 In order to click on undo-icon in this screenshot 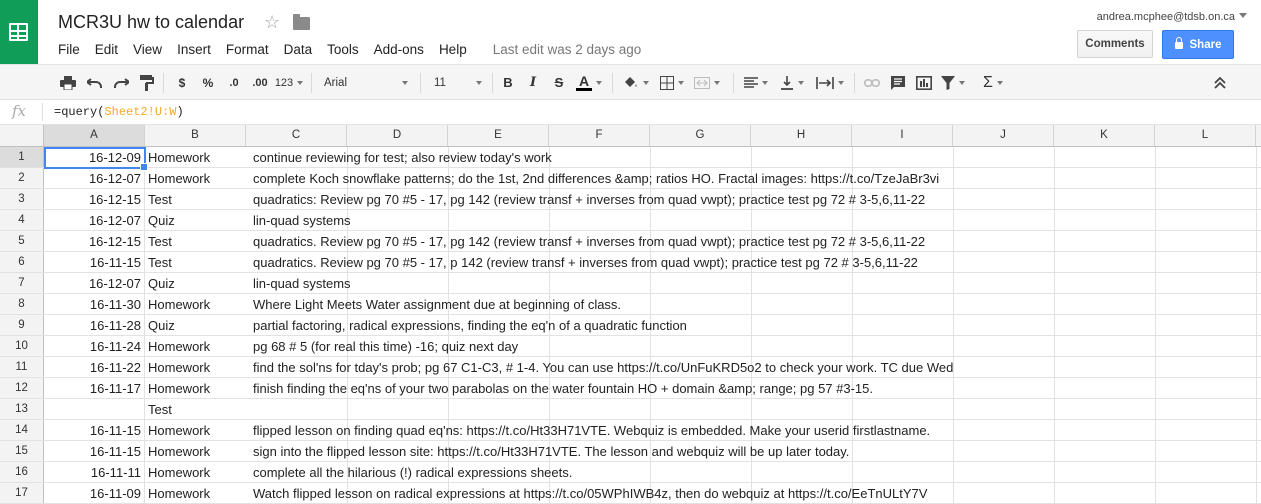, I will do `click(95, 82)`.